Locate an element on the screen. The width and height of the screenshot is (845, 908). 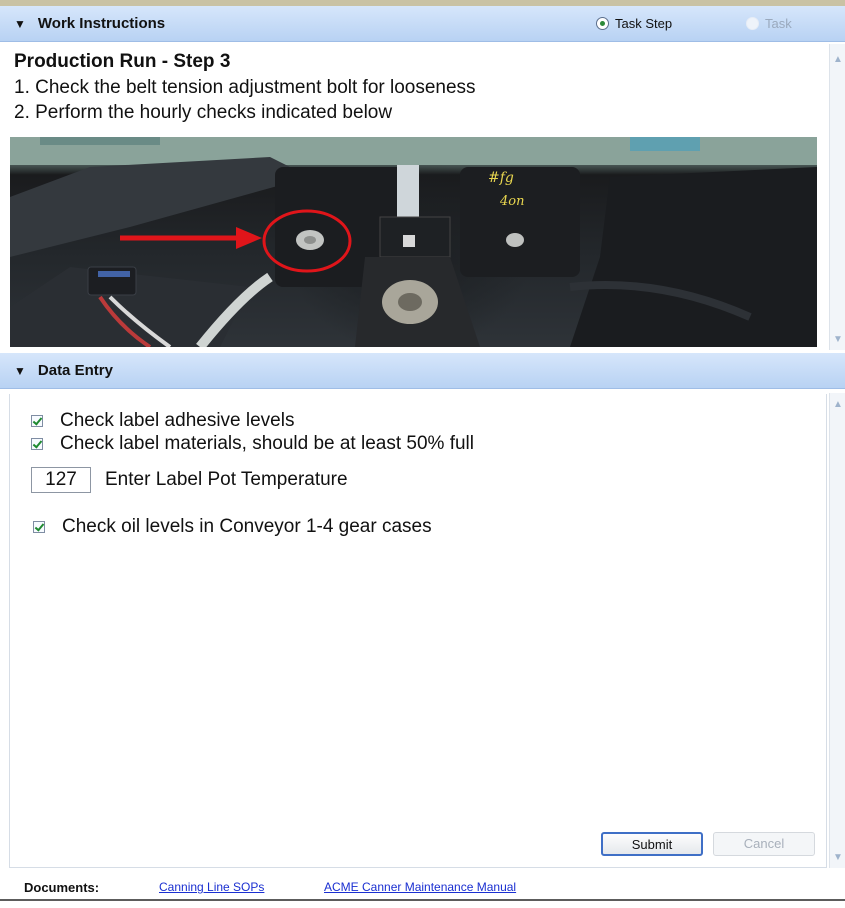
step-title: Production Run - Step 3 is located at coordinates (122, 61).